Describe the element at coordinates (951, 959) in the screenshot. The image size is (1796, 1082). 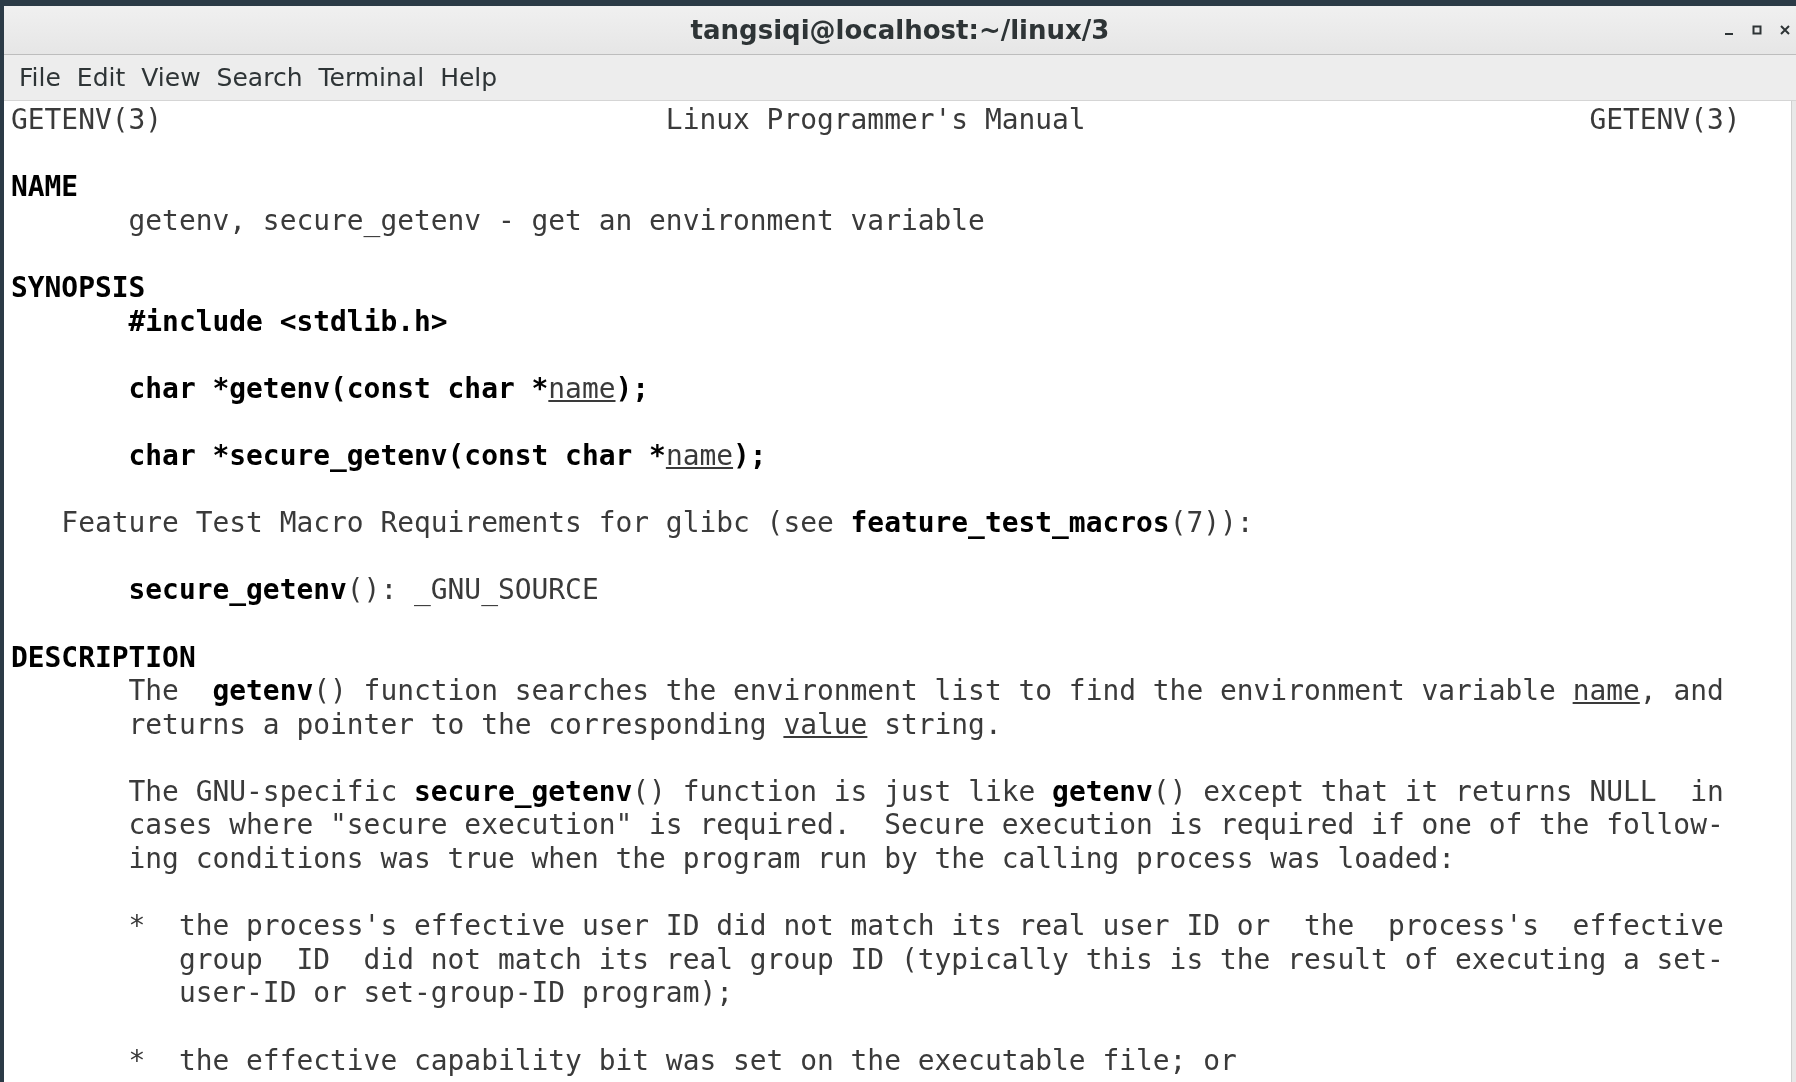
I see `man-page-text: group ID did not match its real group ID (typically this is the result of executing a set-` at that location.